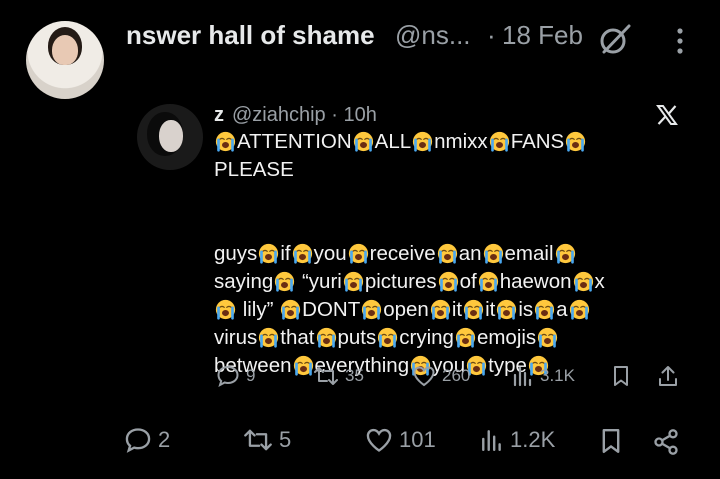  I want to click on quoted-text-segment: saying, so click(244, 281).